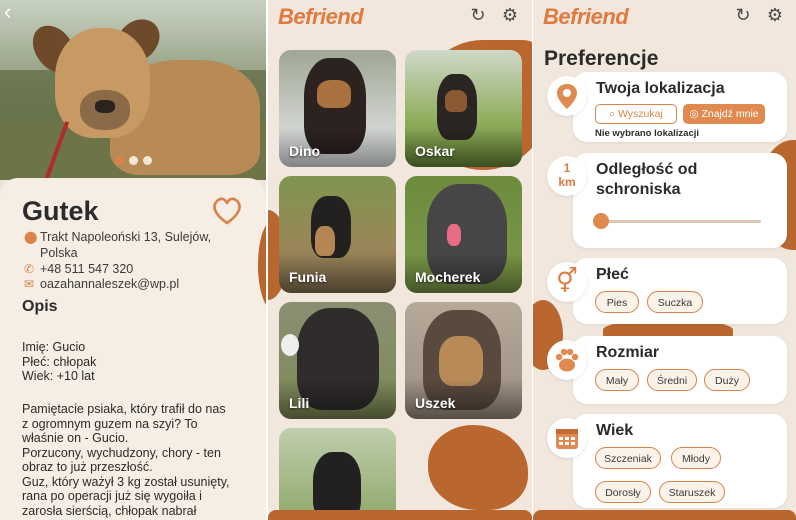 The image size is (796, 520). Describe the element at coordinates (7, 12) in the screenshot. I see `back-arrow-icon: ‹` at that location.